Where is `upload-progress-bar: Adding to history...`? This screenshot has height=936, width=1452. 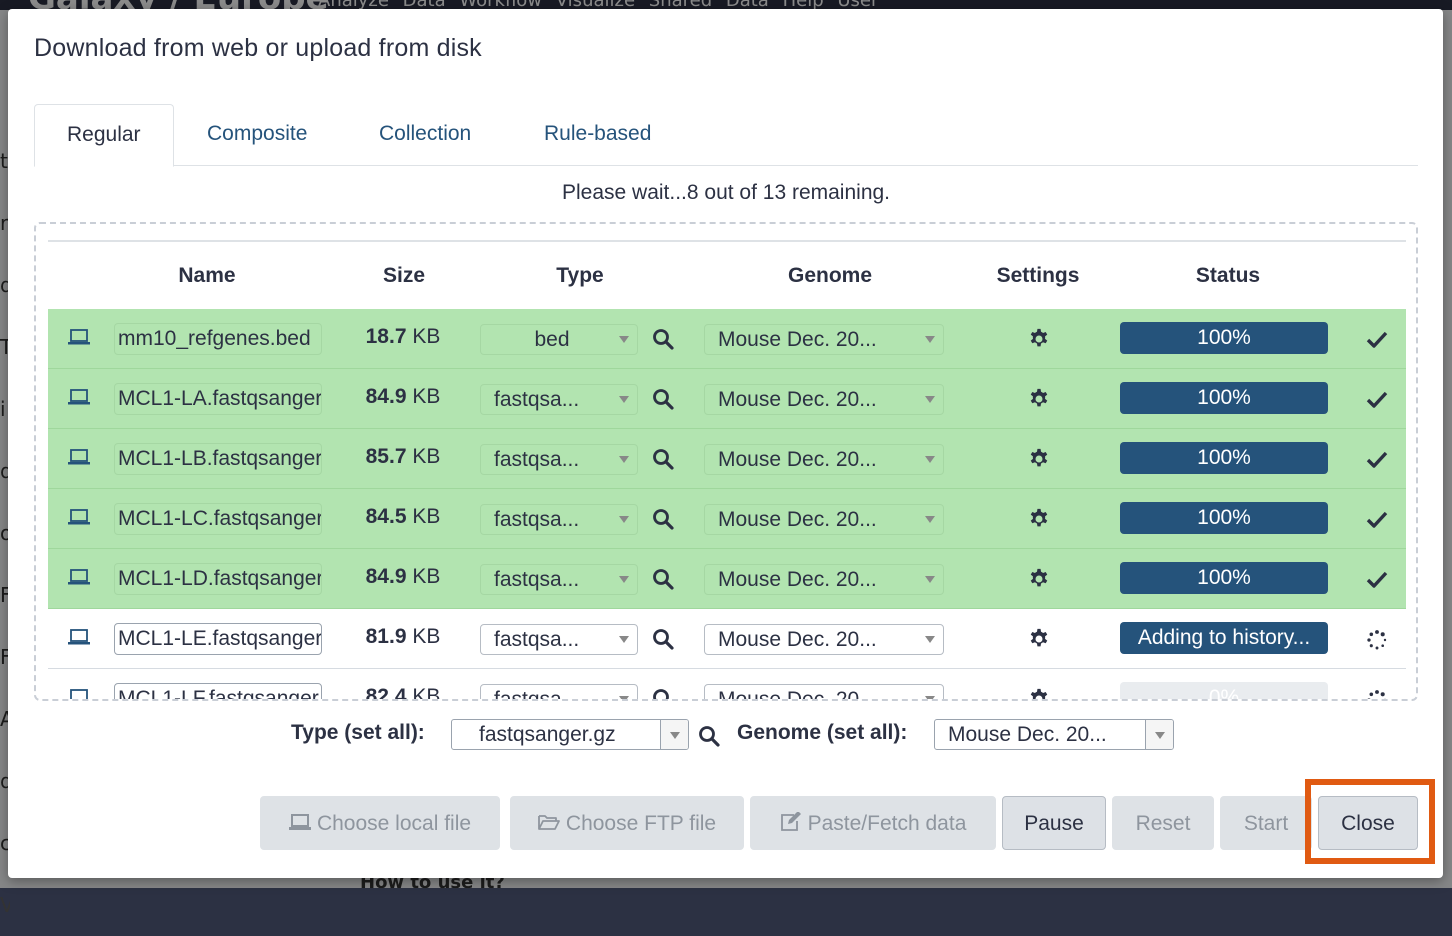 upload-progress-bar: Adding to history... is located at coordinates (1224, 638).